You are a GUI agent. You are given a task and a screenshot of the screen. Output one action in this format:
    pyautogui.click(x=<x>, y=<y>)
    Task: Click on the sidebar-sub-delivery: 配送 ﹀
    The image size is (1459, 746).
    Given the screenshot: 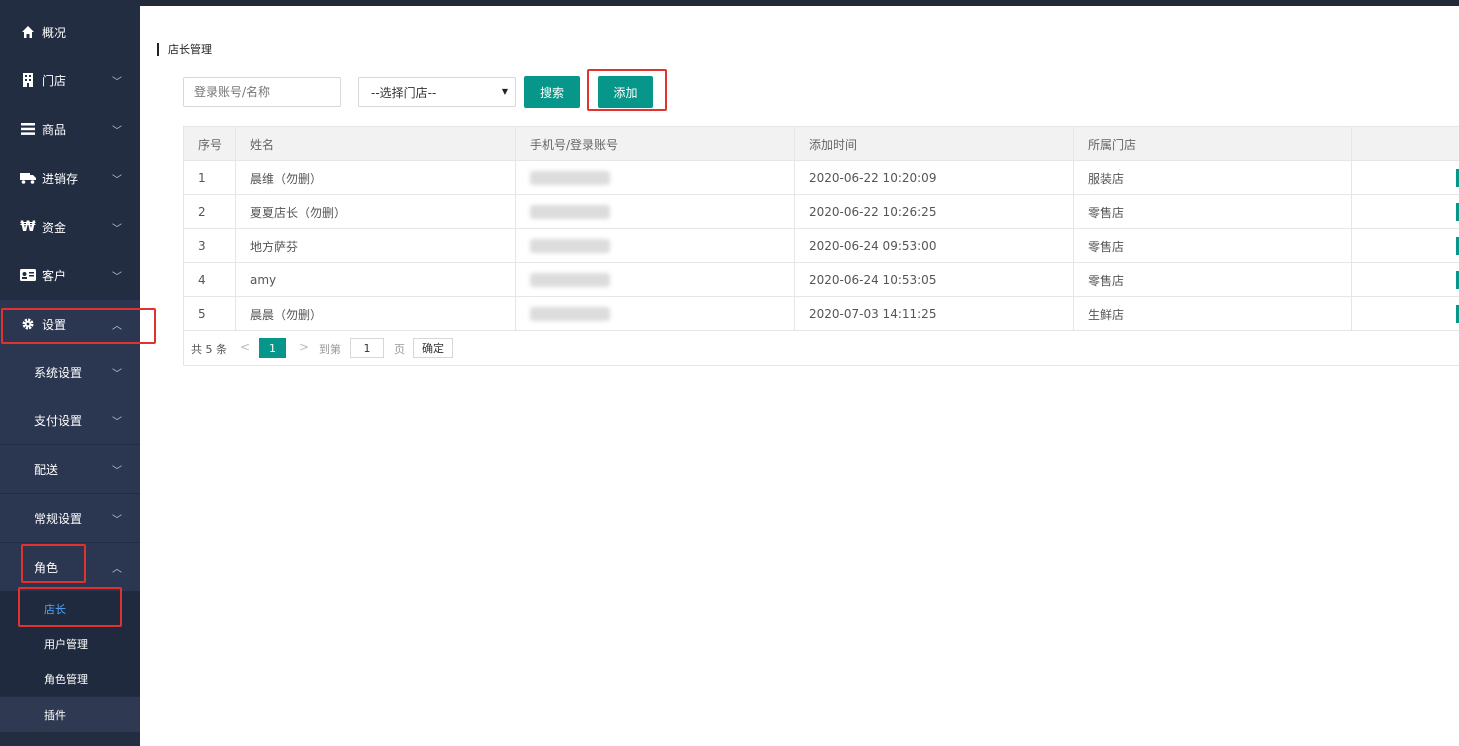 What is the action you would take?
    pyautogui.click(x=70, y=469)
    